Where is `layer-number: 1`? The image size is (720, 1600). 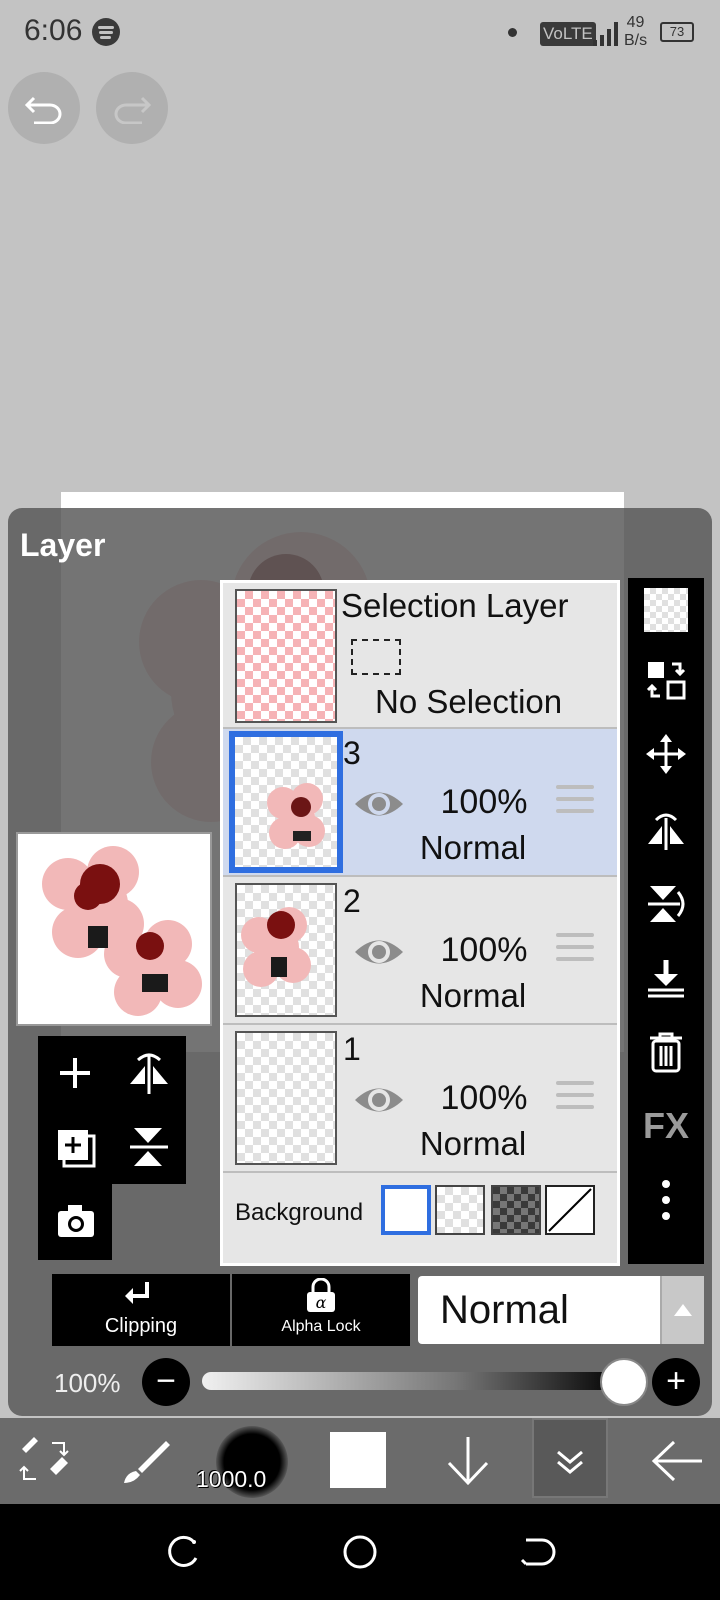 layer-number: 1 is located at coordinates (352, 1049).